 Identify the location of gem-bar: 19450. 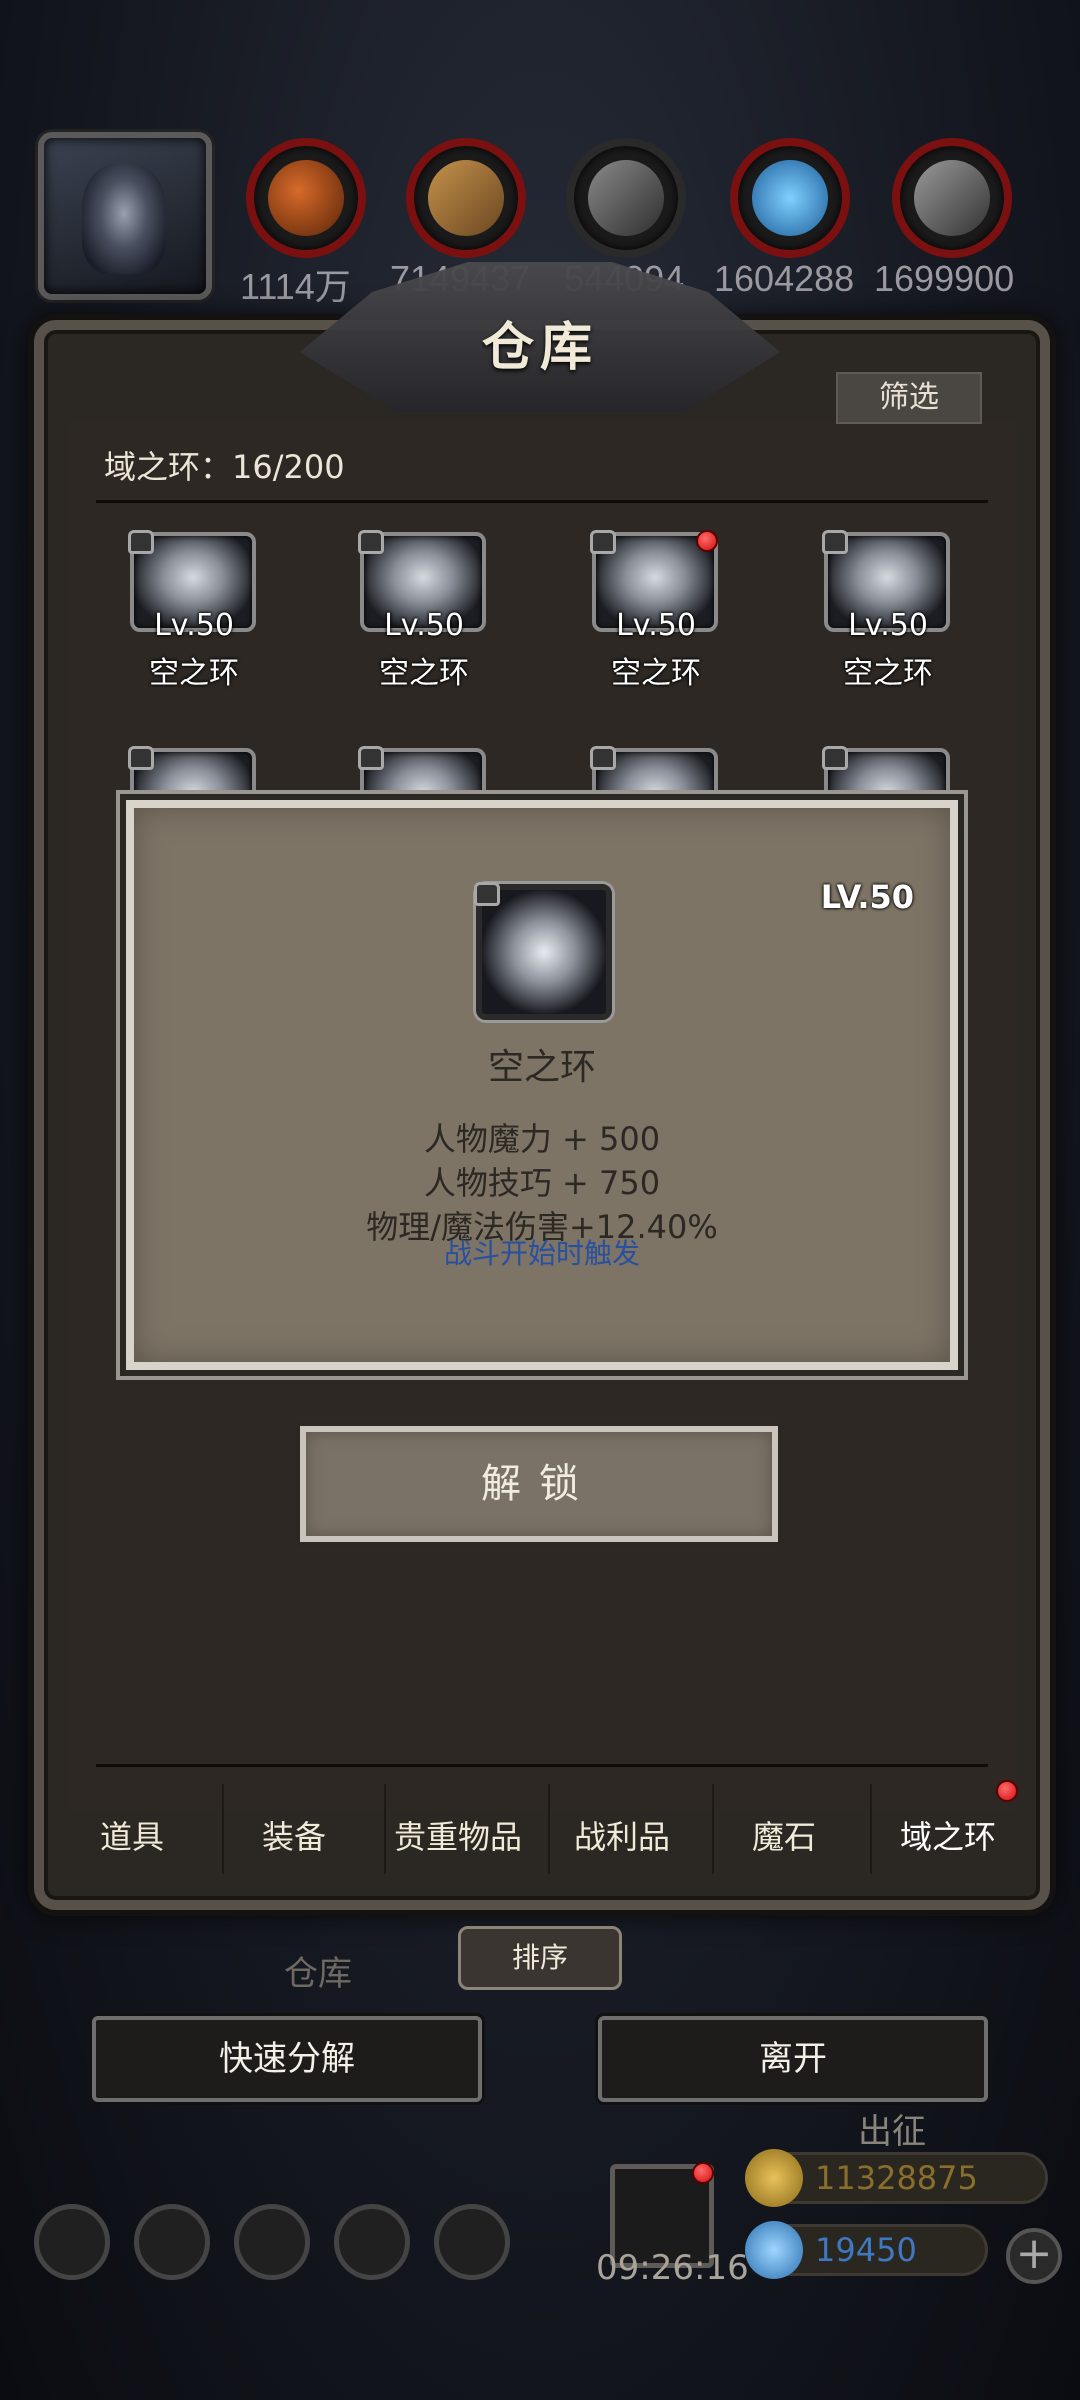
(866, 2250).